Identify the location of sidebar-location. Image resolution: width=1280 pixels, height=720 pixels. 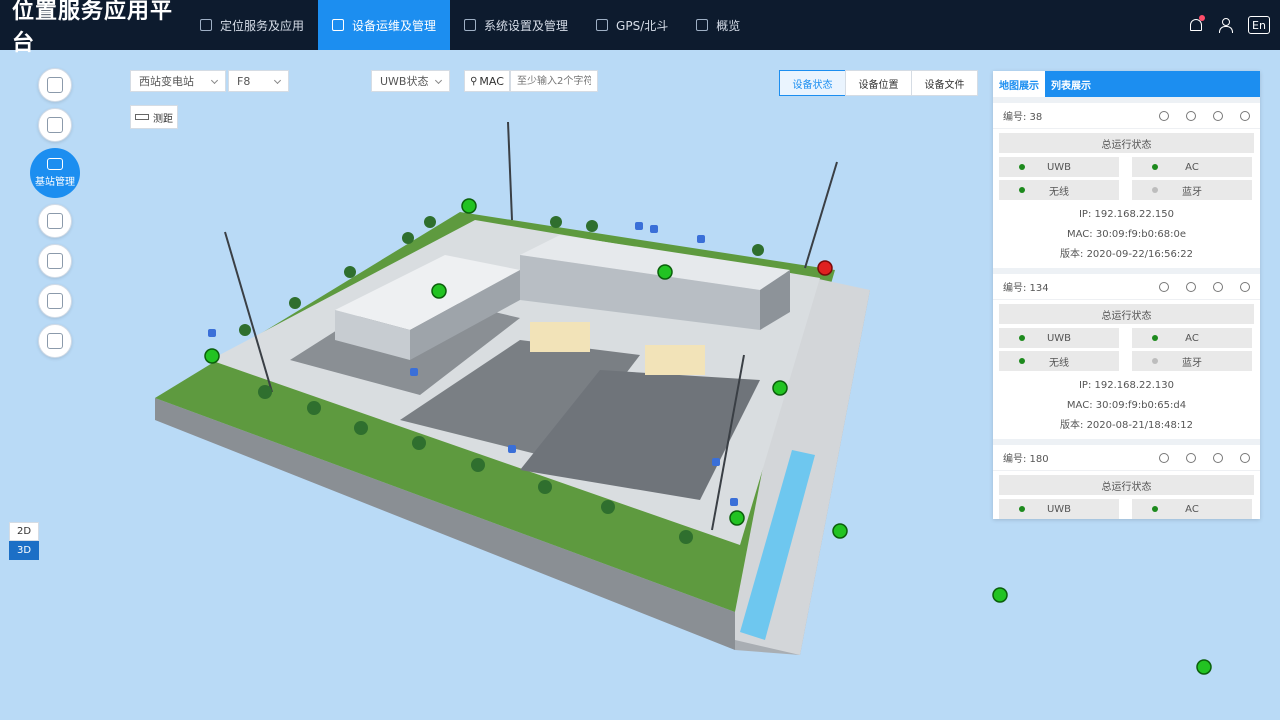
(55, 221).